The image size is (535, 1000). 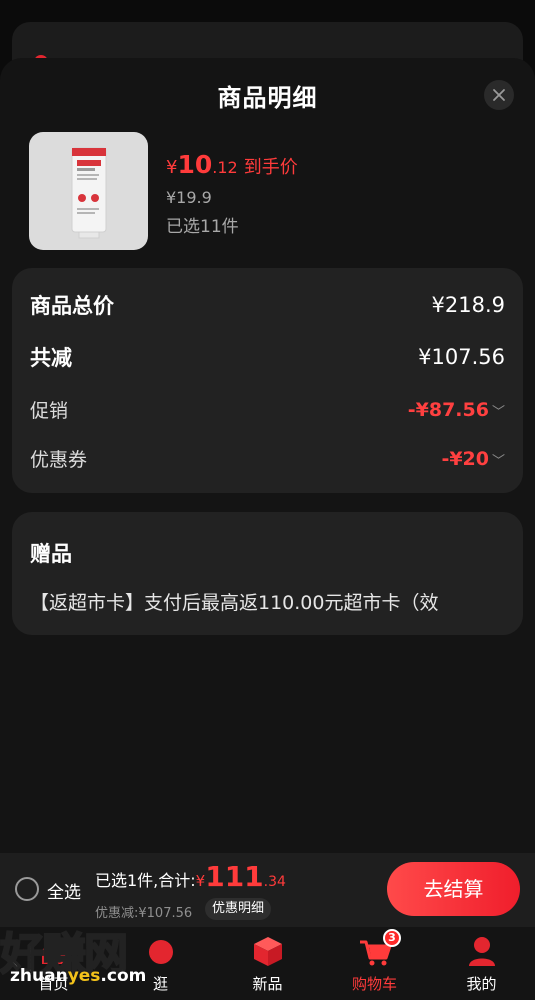 I want to click on discount-detail-button: 优惠明细, so click(x=238, y=909).